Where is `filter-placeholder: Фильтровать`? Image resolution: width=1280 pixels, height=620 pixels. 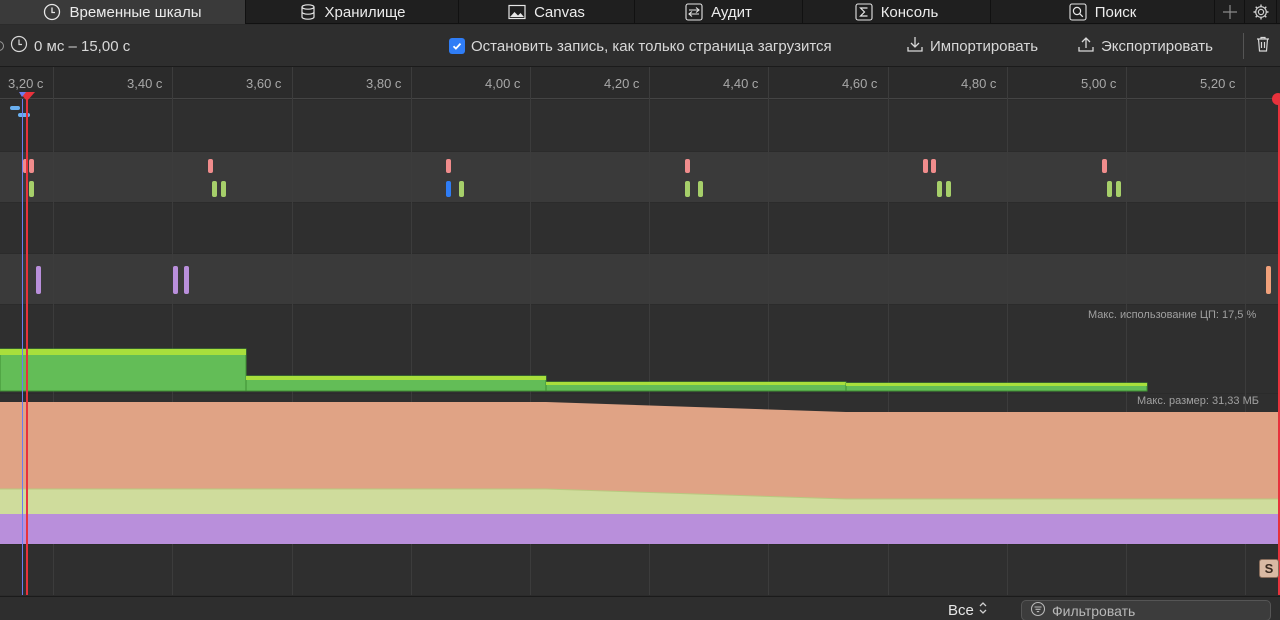 filter-placeholder: Фильтровать is located at coordinates (1094, 610).